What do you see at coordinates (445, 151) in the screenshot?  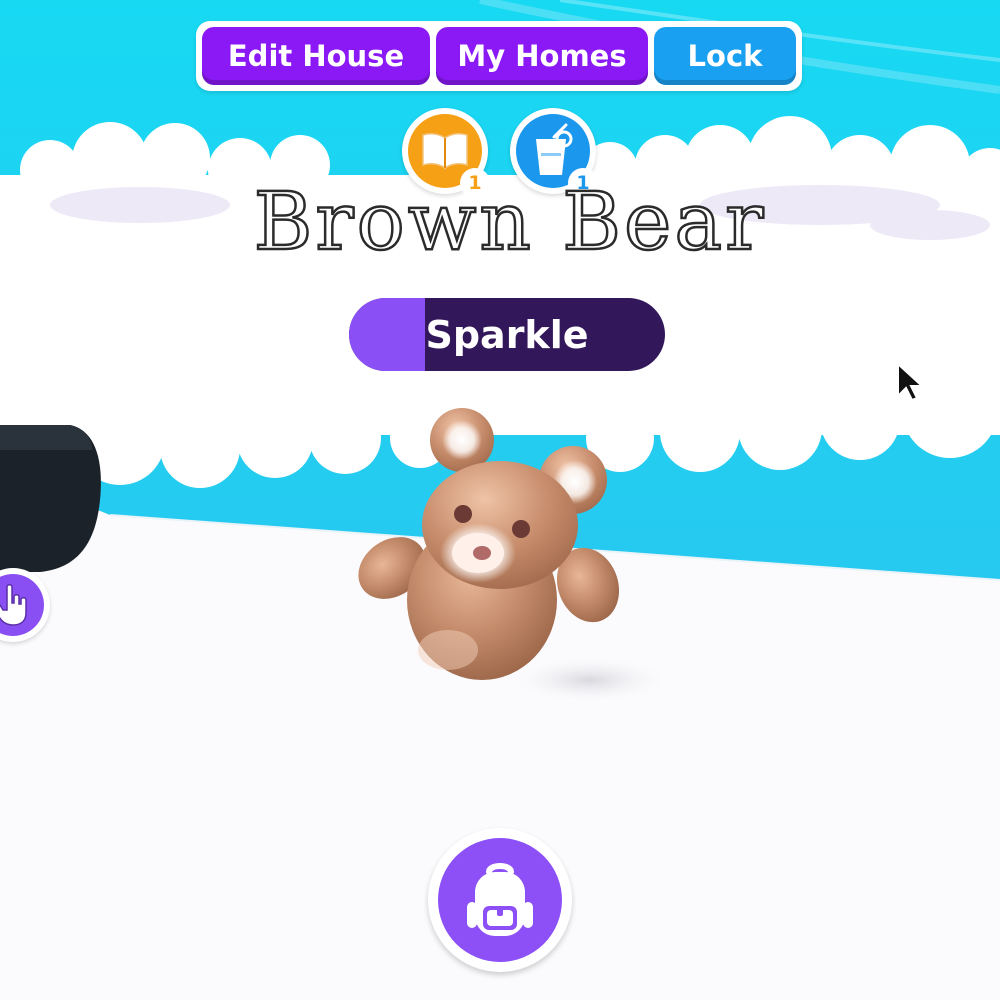 I see `book-icon` at bounding box center [445, 151].